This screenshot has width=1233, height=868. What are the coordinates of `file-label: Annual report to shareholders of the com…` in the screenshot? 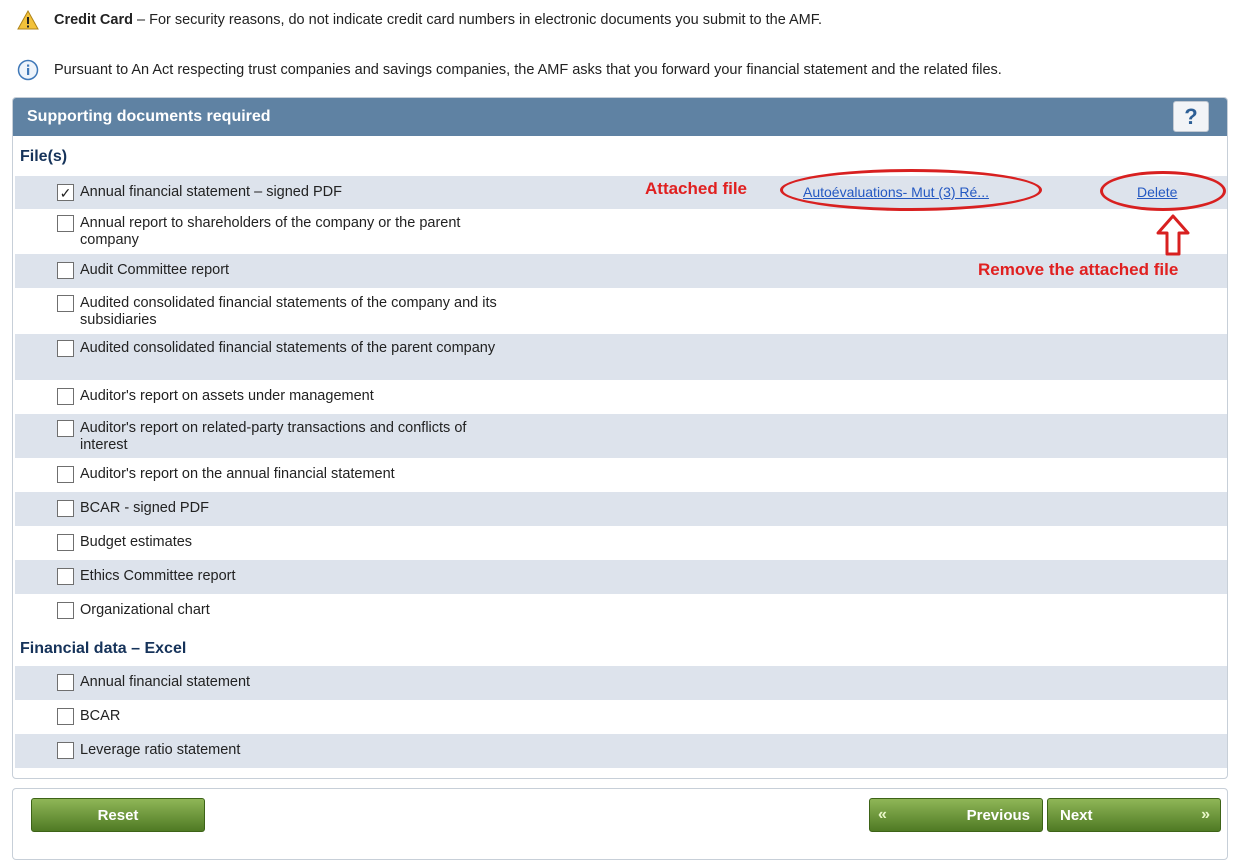 It's located at (270, 231).